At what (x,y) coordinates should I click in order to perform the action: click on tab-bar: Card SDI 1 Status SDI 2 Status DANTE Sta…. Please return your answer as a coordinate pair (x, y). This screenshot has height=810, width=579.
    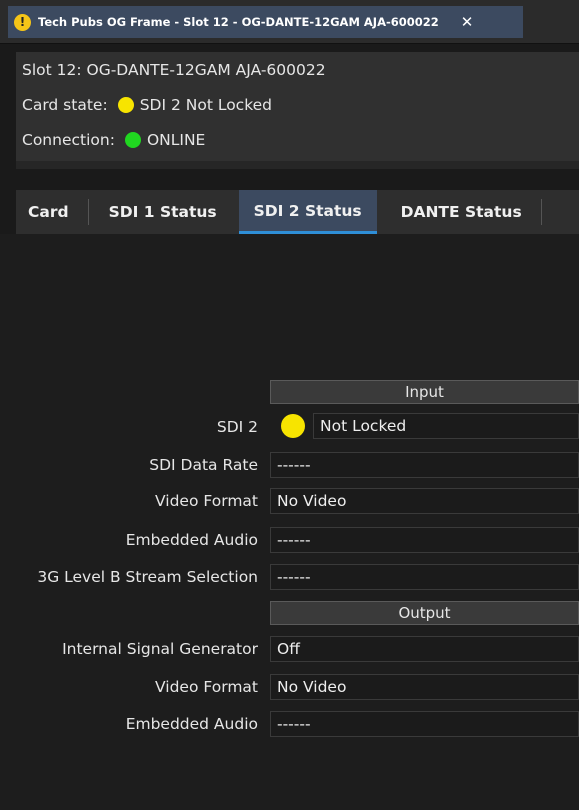
    Looking at the image, I should click on (297, 212).